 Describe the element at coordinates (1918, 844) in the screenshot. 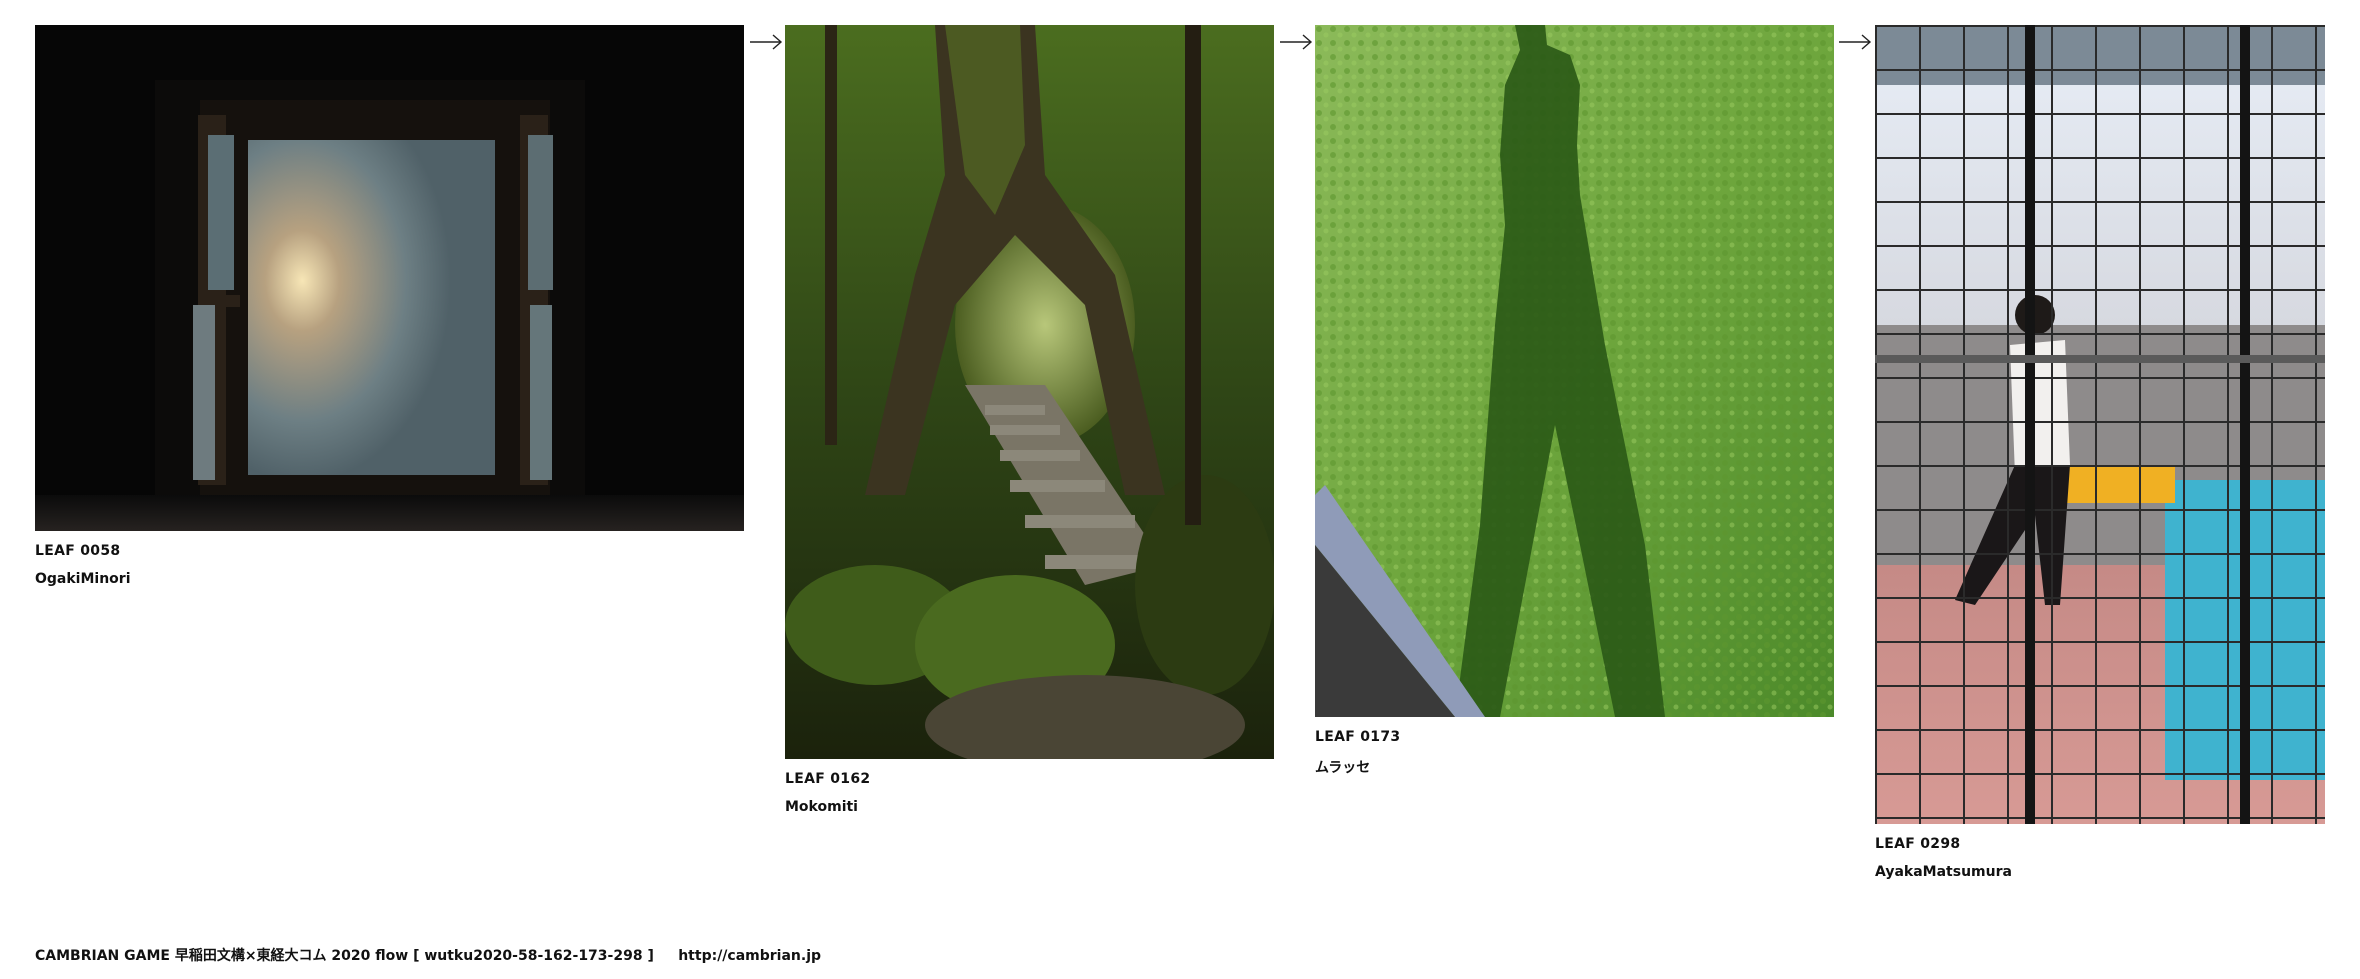

I see `leaf-id-label: LEAF 0298` at that location.